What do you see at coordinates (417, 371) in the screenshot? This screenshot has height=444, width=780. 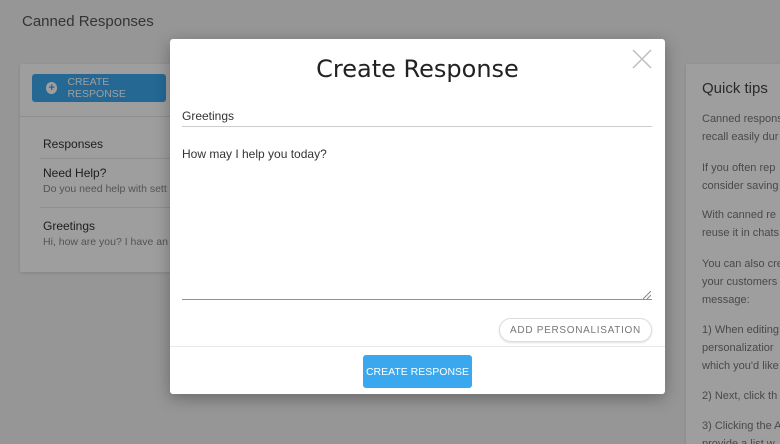 I see `create-response-submit-button: CREATE RESPONSE` at bounding box center [417, 371].